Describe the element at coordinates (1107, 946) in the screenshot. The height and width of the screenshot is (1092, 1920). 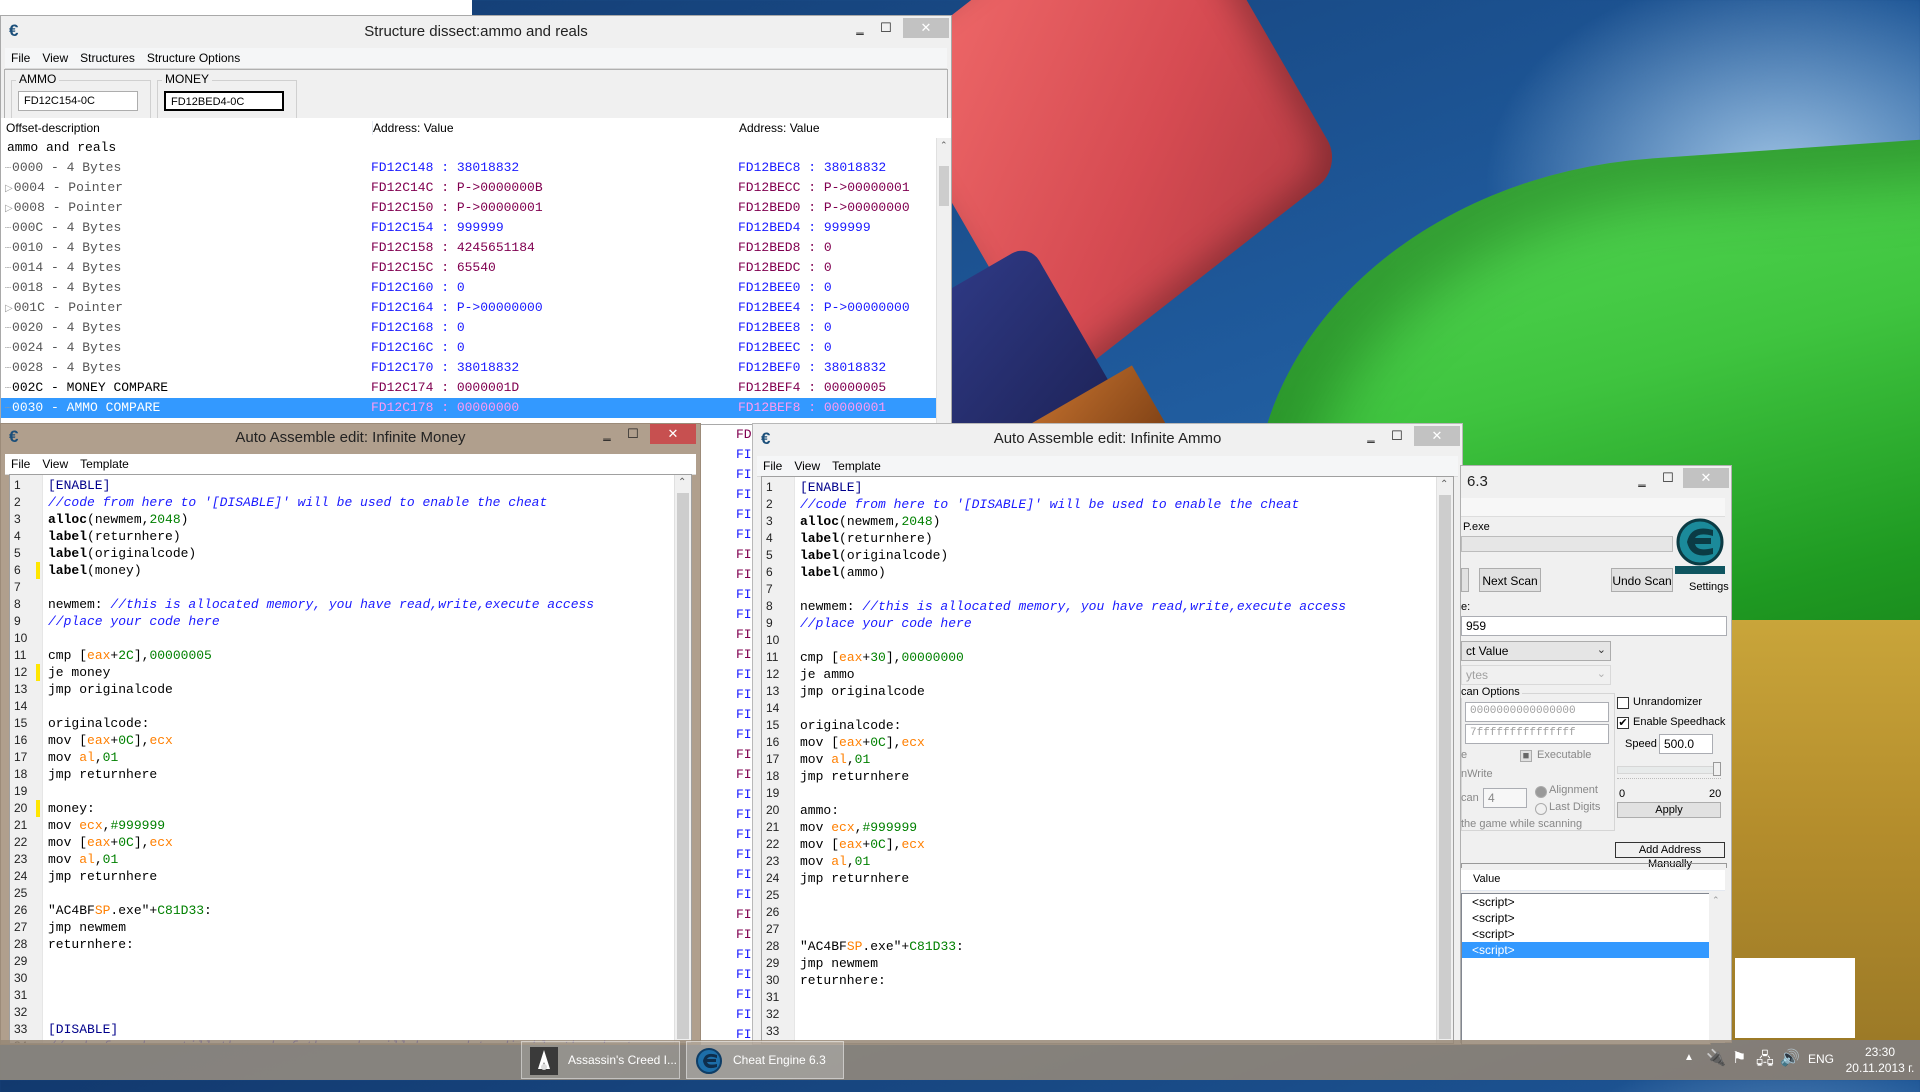
I see `code-line: 28 "AC4BFSP.exe"+C81D33:` at that location.